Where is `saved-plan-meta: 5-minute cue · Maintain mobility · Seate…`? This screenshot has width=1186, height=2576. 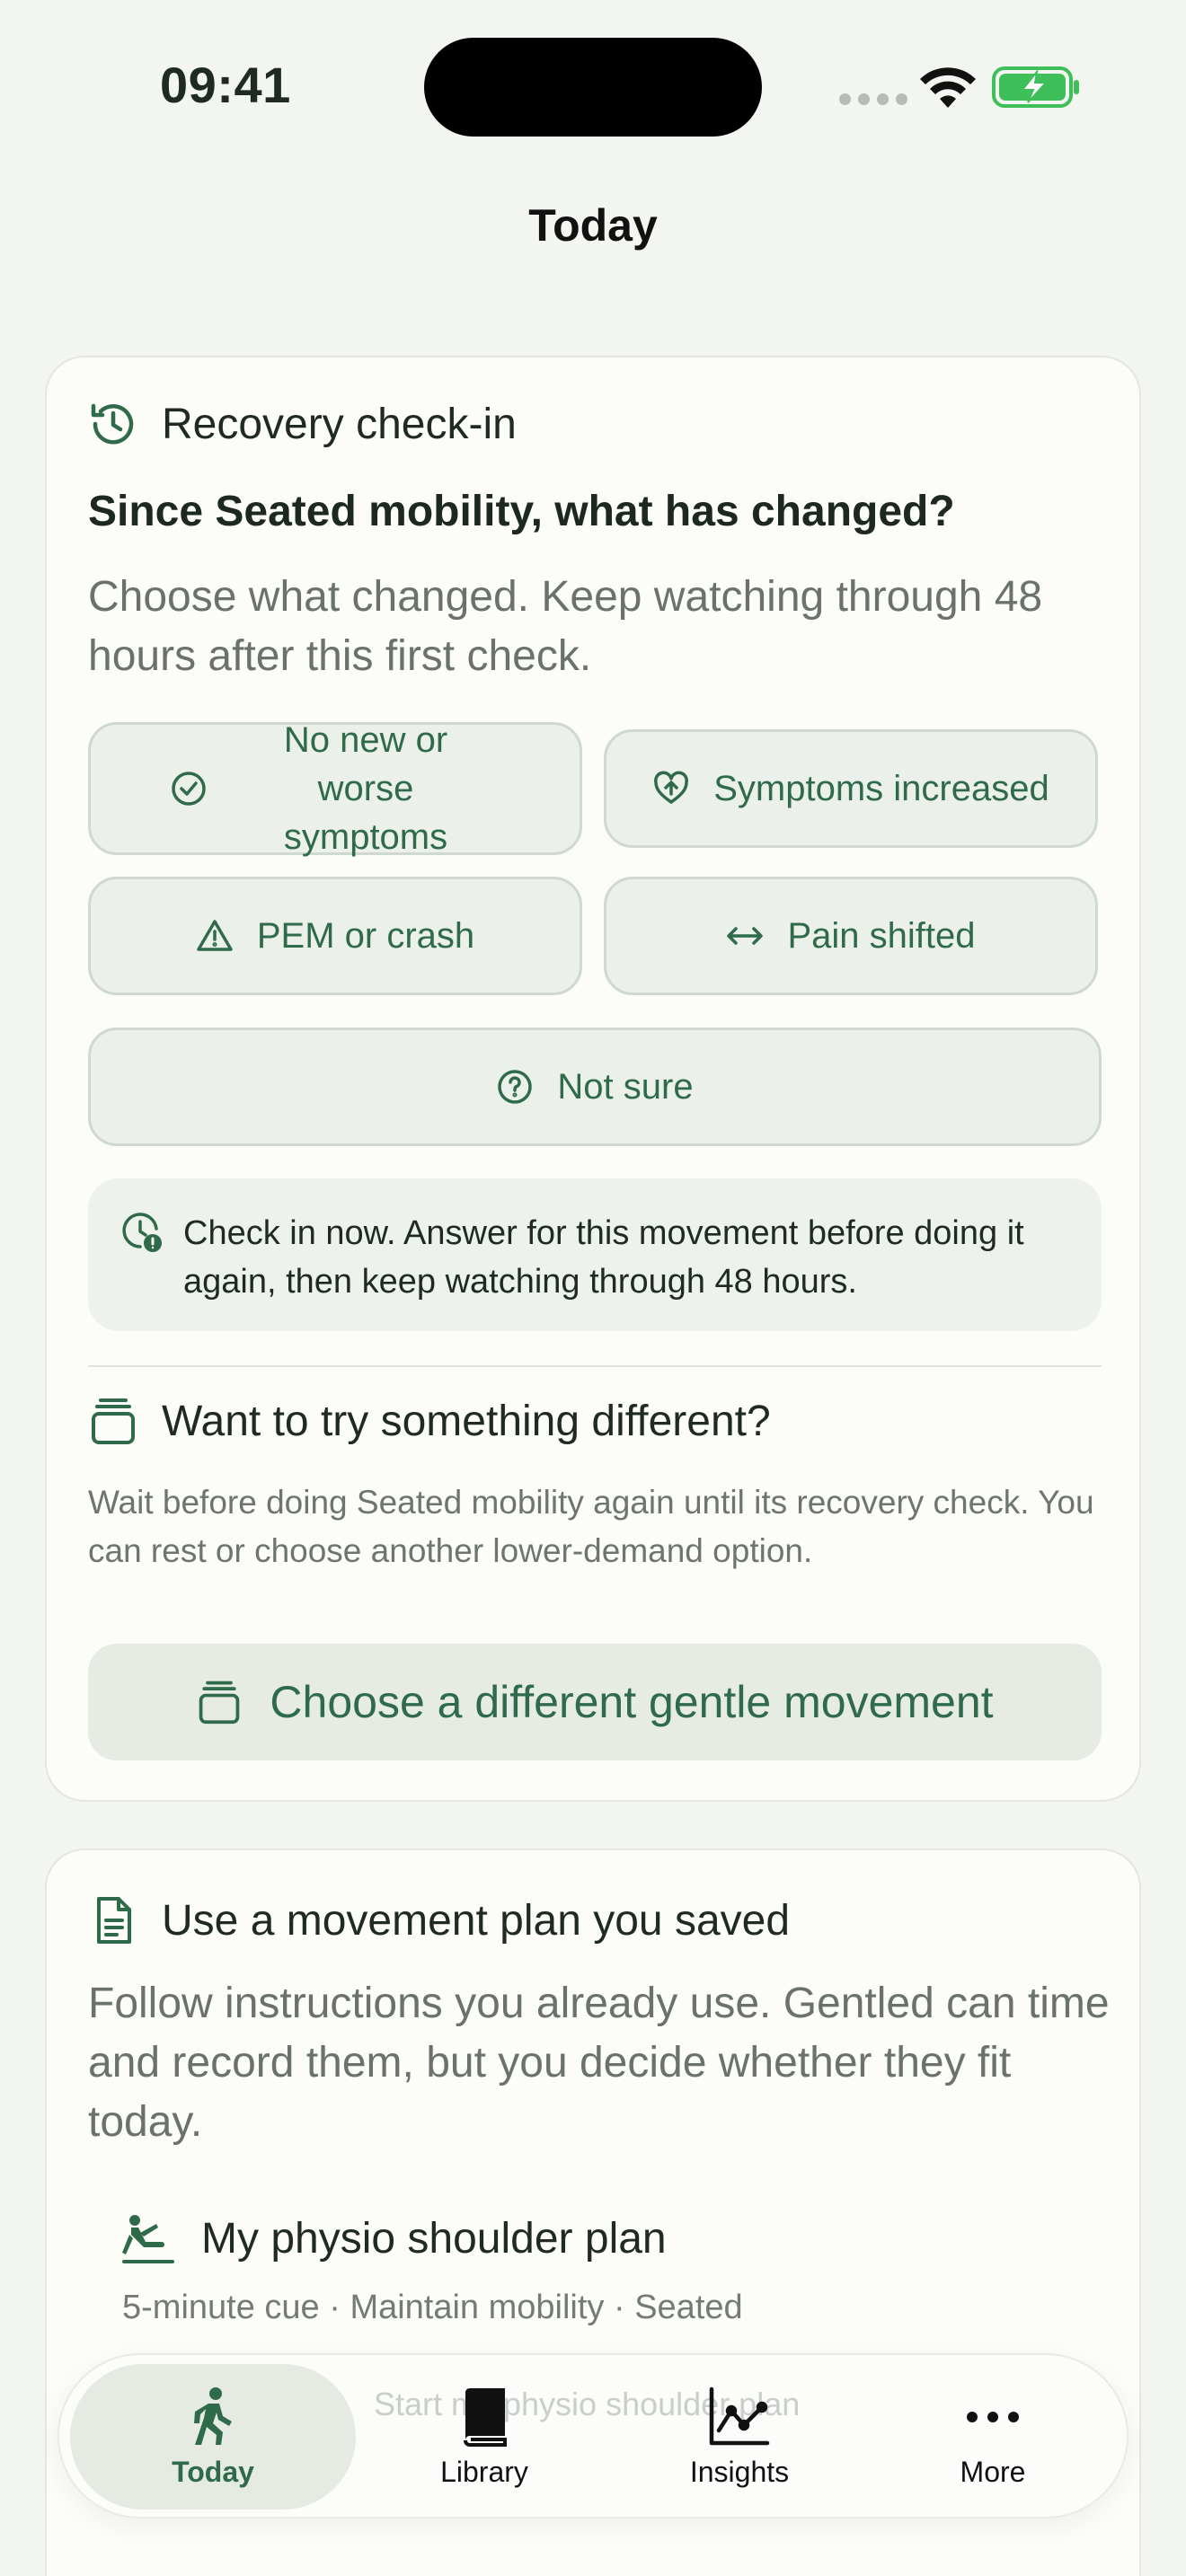 saved-plan-meta: 5-minute cue · Maintain mobility · Seate… is located at coordinates (432, 2307).